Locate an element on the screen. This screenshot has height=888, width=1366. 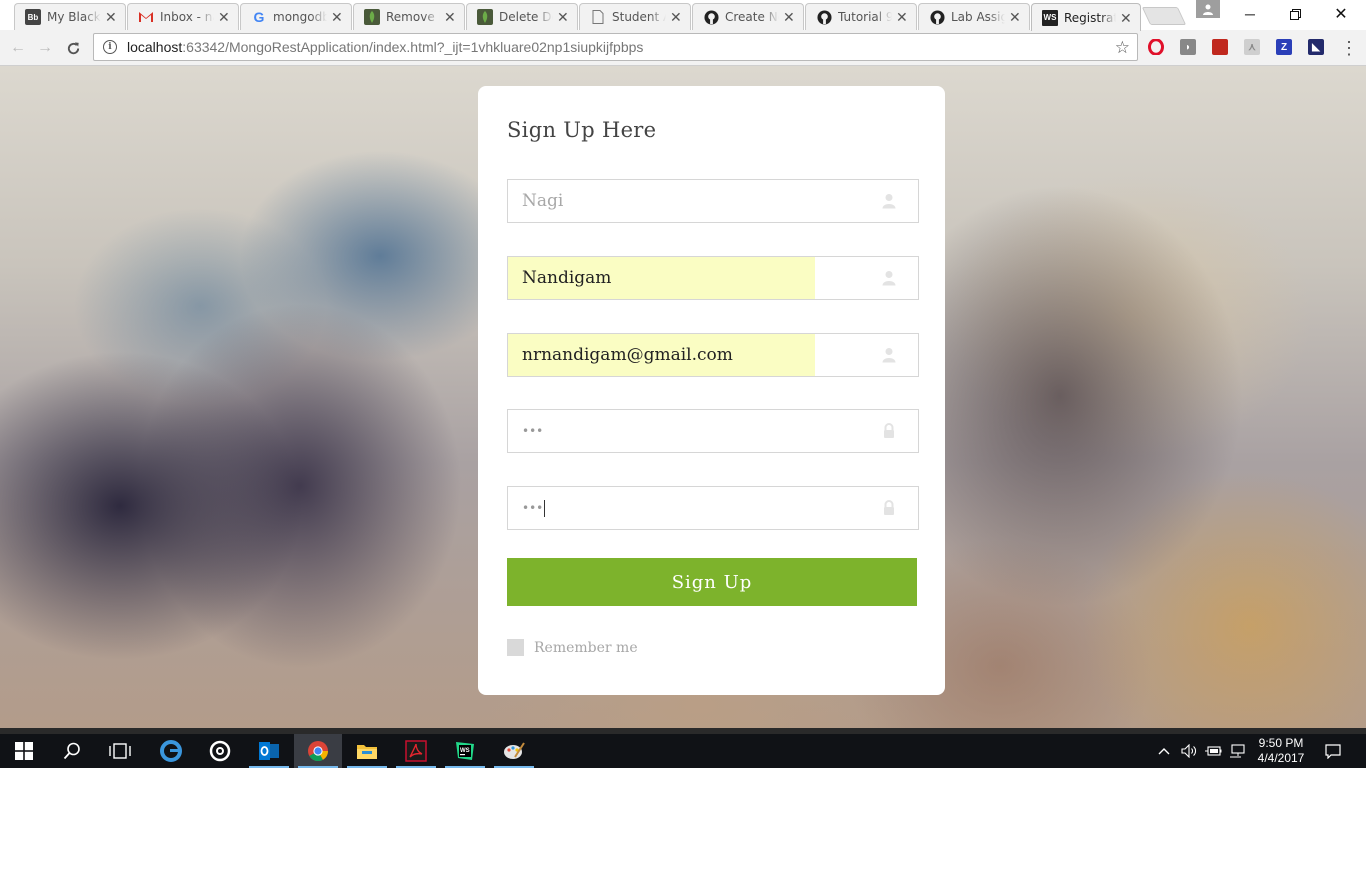
search-icon is located at coordinates (72, 751).